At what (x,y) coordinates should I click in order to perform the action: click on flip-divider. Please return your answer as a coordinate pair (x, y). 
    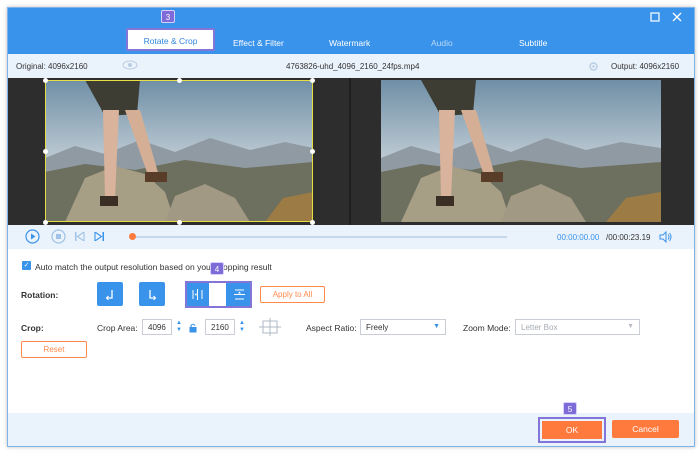
    Looking at the image, I should click on (217, 294).